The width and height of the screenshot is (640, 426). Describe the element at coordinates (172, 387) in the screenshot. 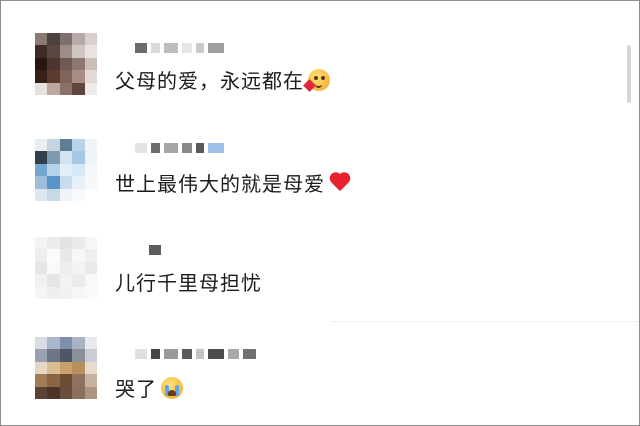

I see `crying-face-icon` at that location.